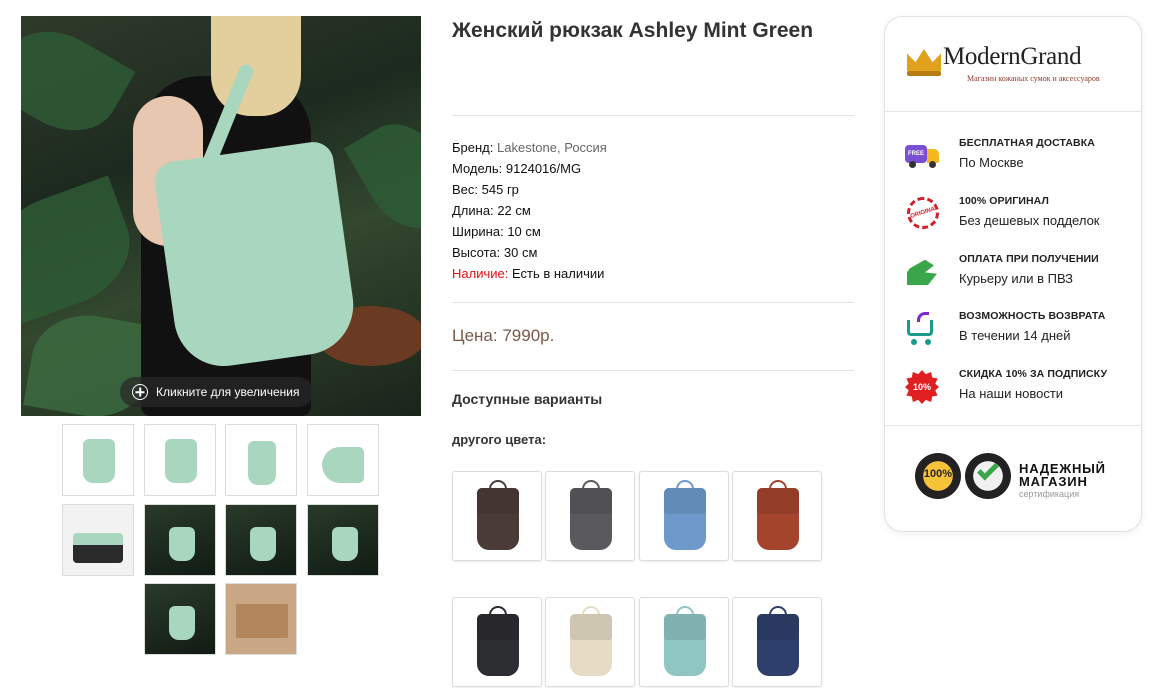  Describe the element at coordinates (1020, 159) in the screenshot. I see `feature-free-delivery: FREE БЕСПЛАТНАЯ ДОСТАВКА По Москве` at that location.